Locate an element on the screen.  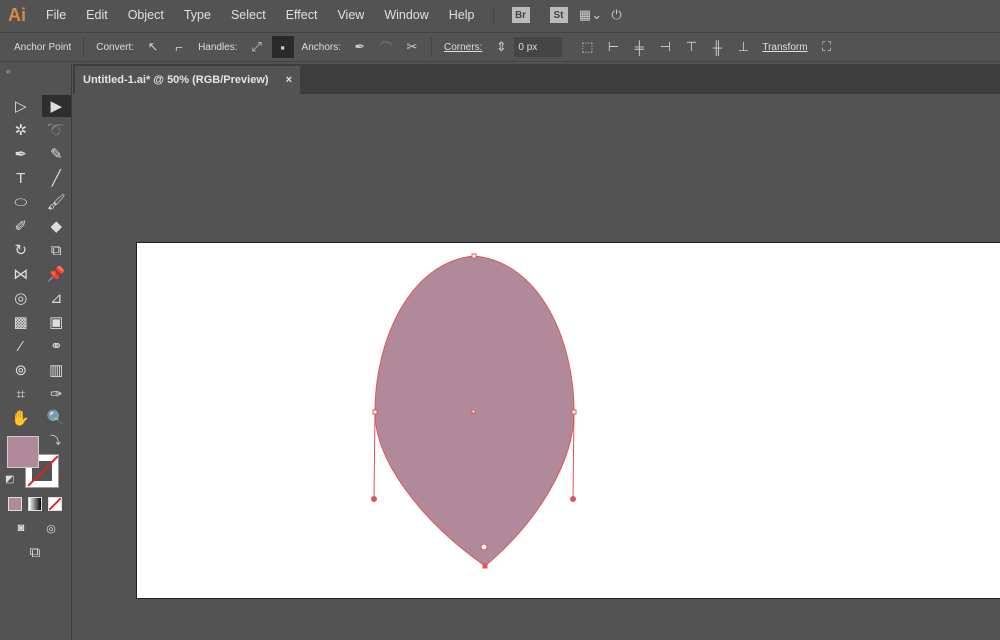
fill-swatch is located at coordinates (23, 452).